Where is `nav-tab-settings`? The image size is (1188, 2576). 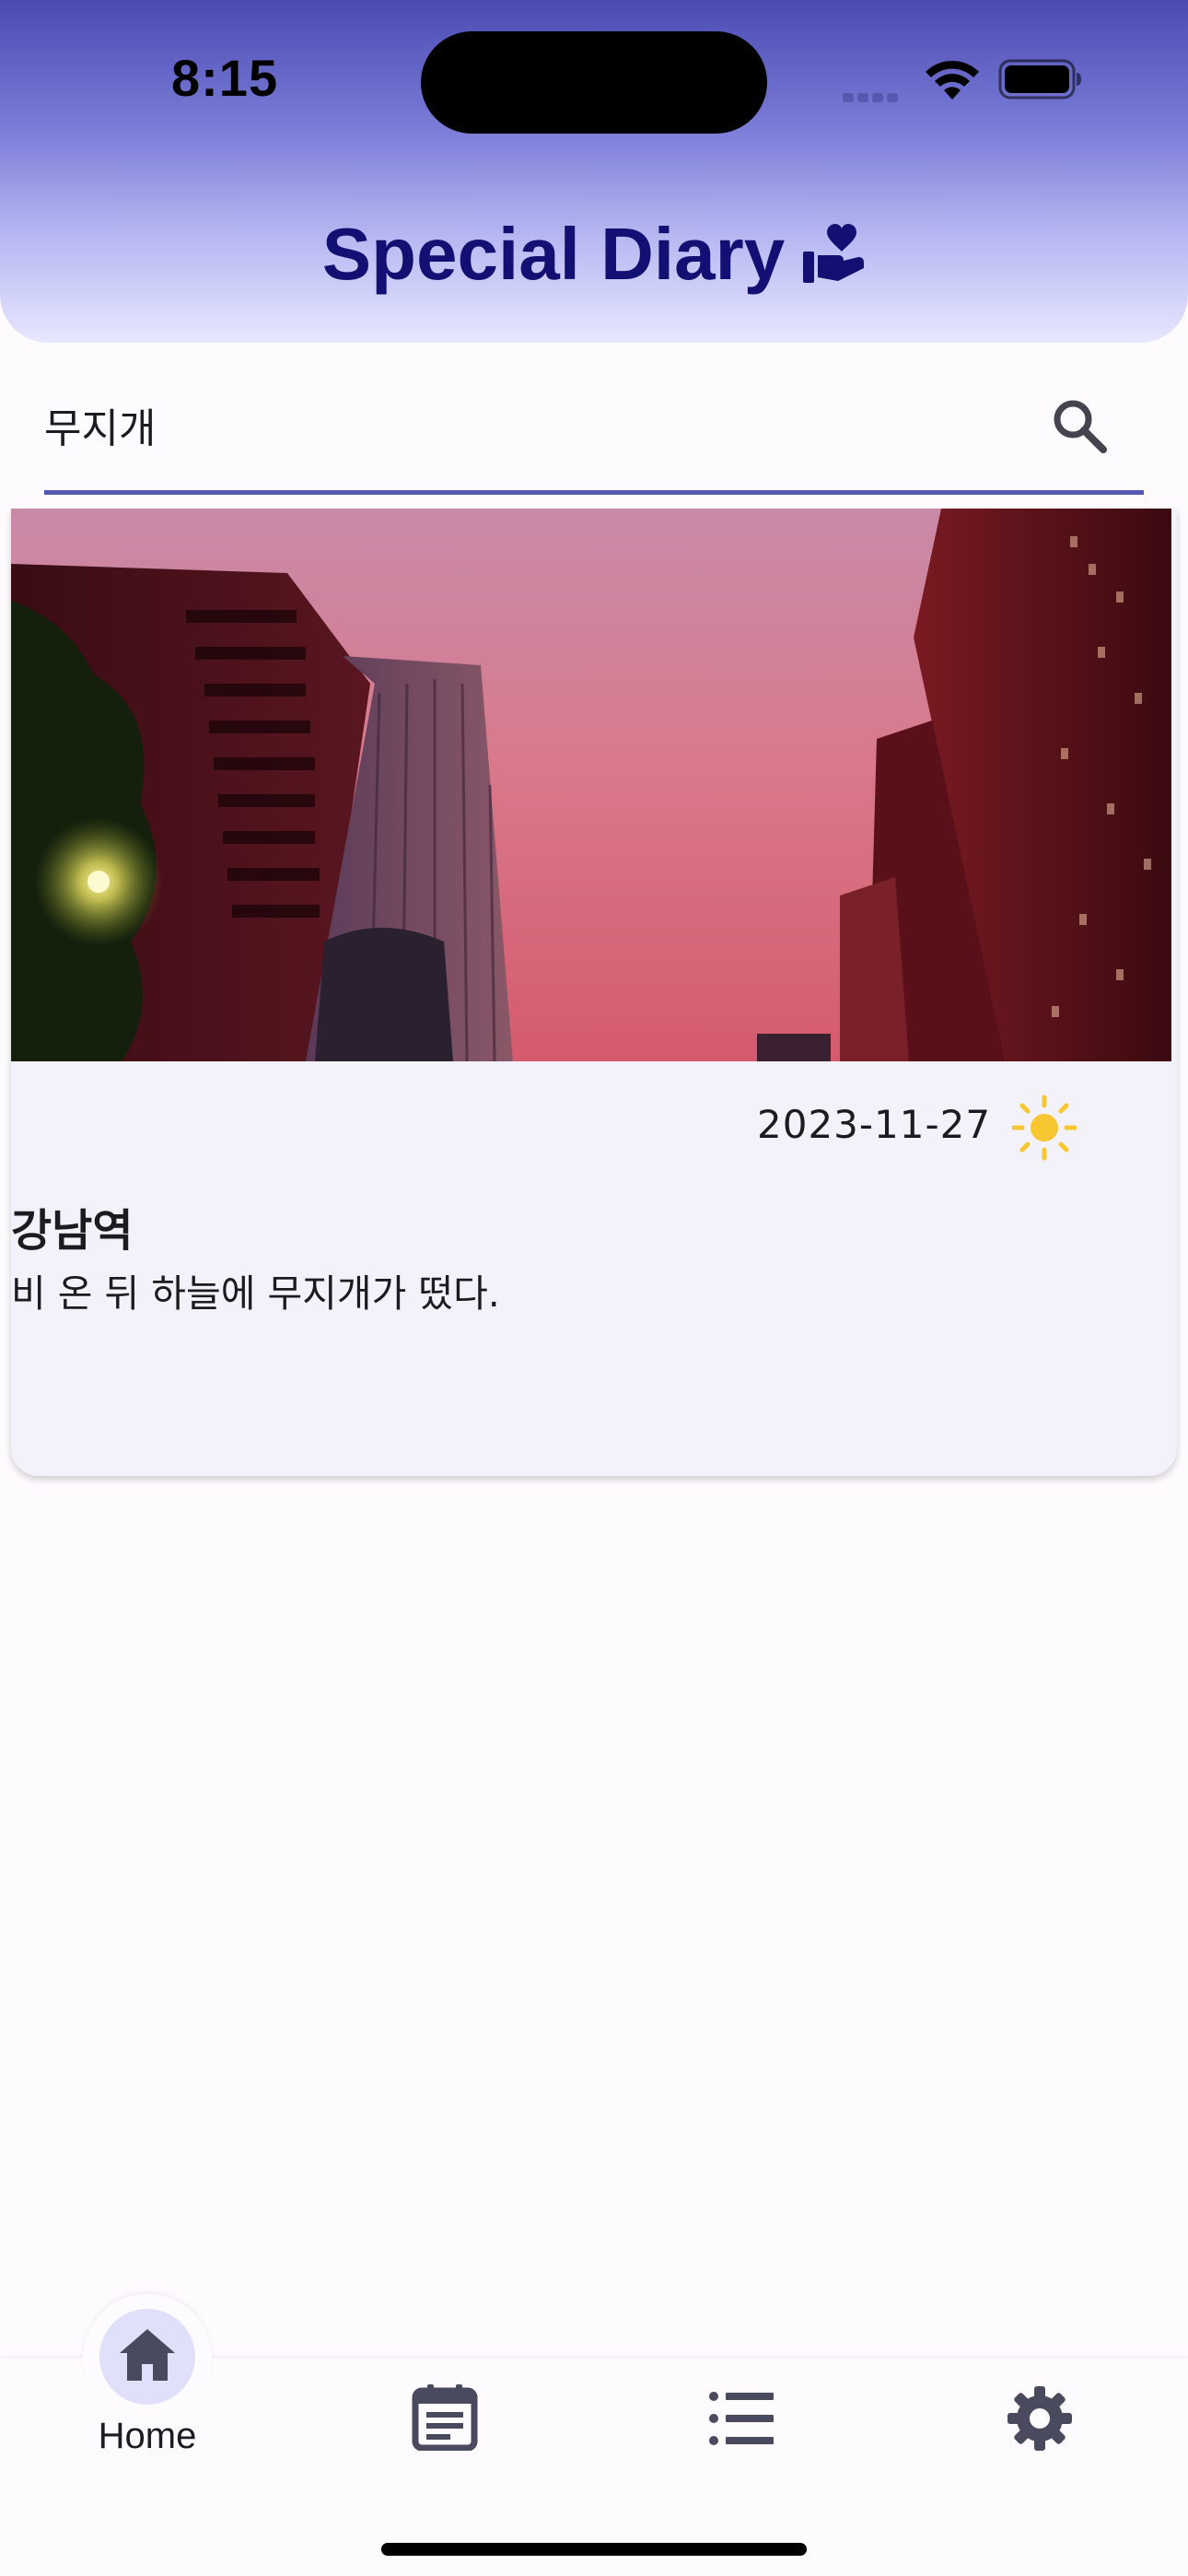 nav-tab-settings is located at coordinates (1040, 2418).